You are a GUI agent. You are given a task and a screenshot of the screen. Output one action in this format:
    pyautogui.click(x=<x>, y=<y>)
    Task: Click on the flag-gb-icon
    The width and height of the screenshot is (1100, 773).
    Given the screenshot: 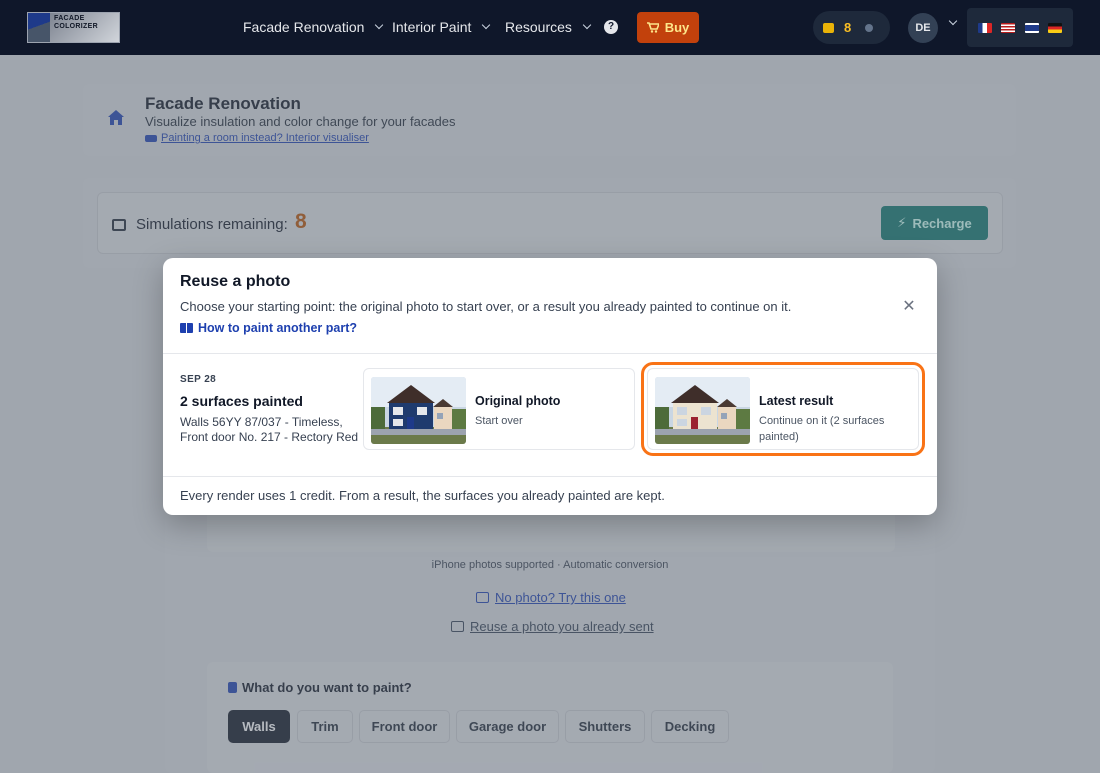 What is the action you would take?
    pyautogui.click(x=1031, y=27)
    